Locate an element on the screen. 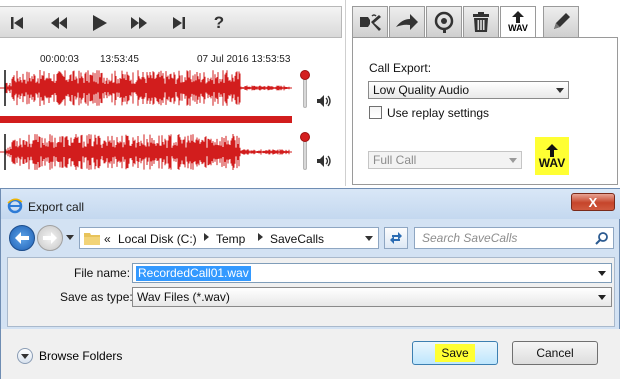 This screenshot has width=620, height=379. file-name-value: RecordedCall01.wav is located at coordinates (193, 273).